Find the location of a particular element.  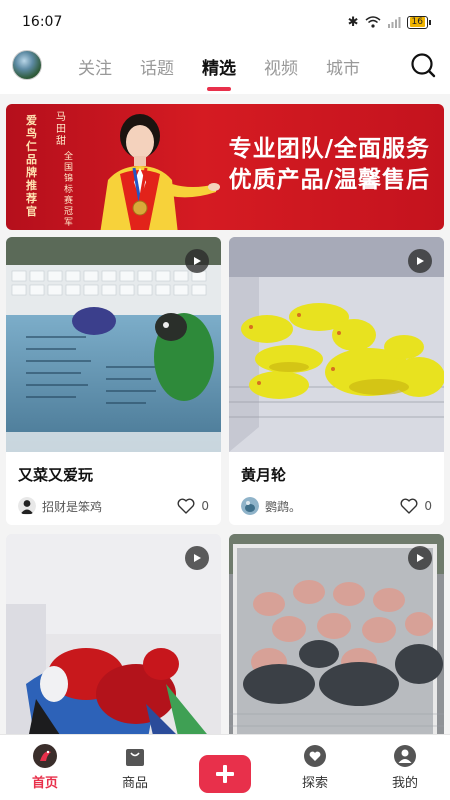

nav-goods: 商品 is located at coordinates (135, 763).